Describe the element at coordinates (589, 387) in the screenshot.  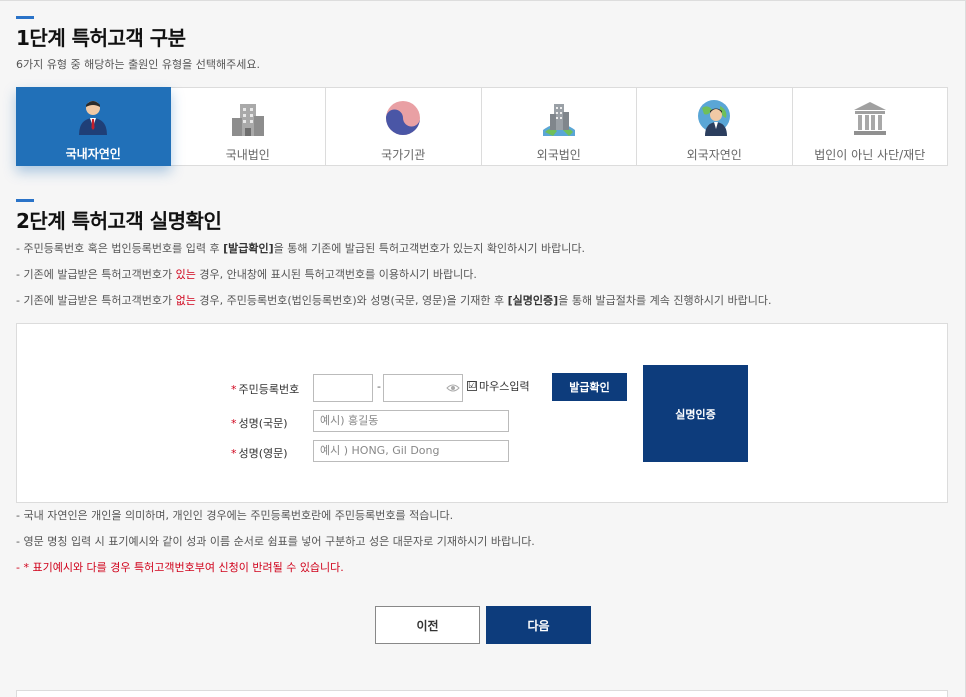
I see `issue-check-button: 발급확인` at that location.